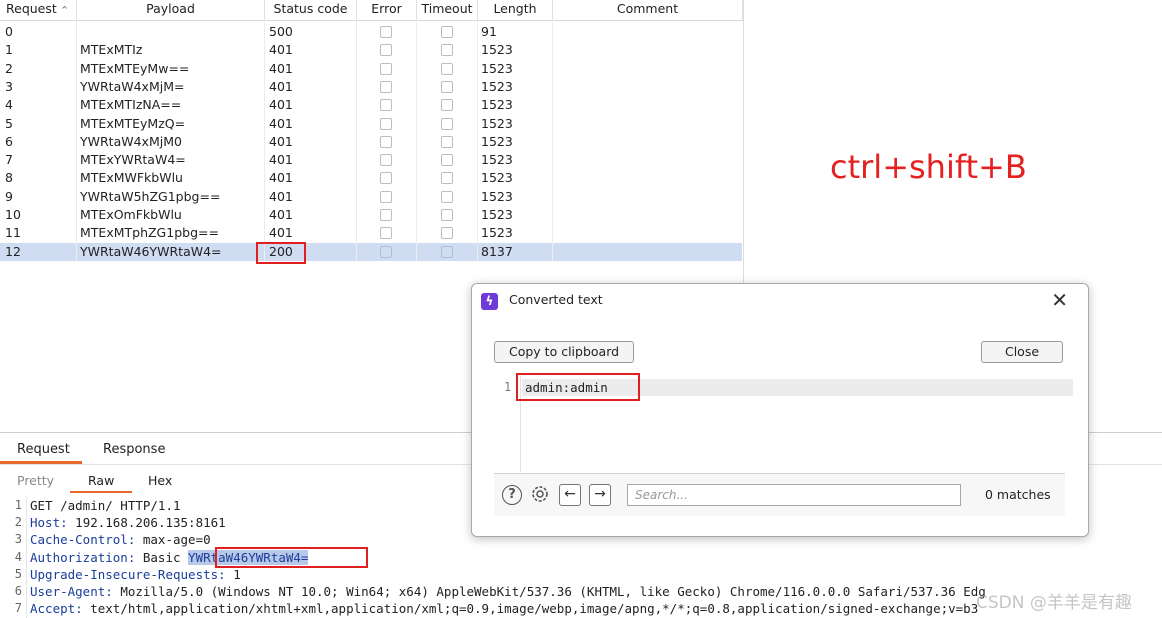  Describe the element at coordinates (371, 87) in the screenshot. I see `table-row: 3 YWRtaW4xMjM= 401 1523` at that location.